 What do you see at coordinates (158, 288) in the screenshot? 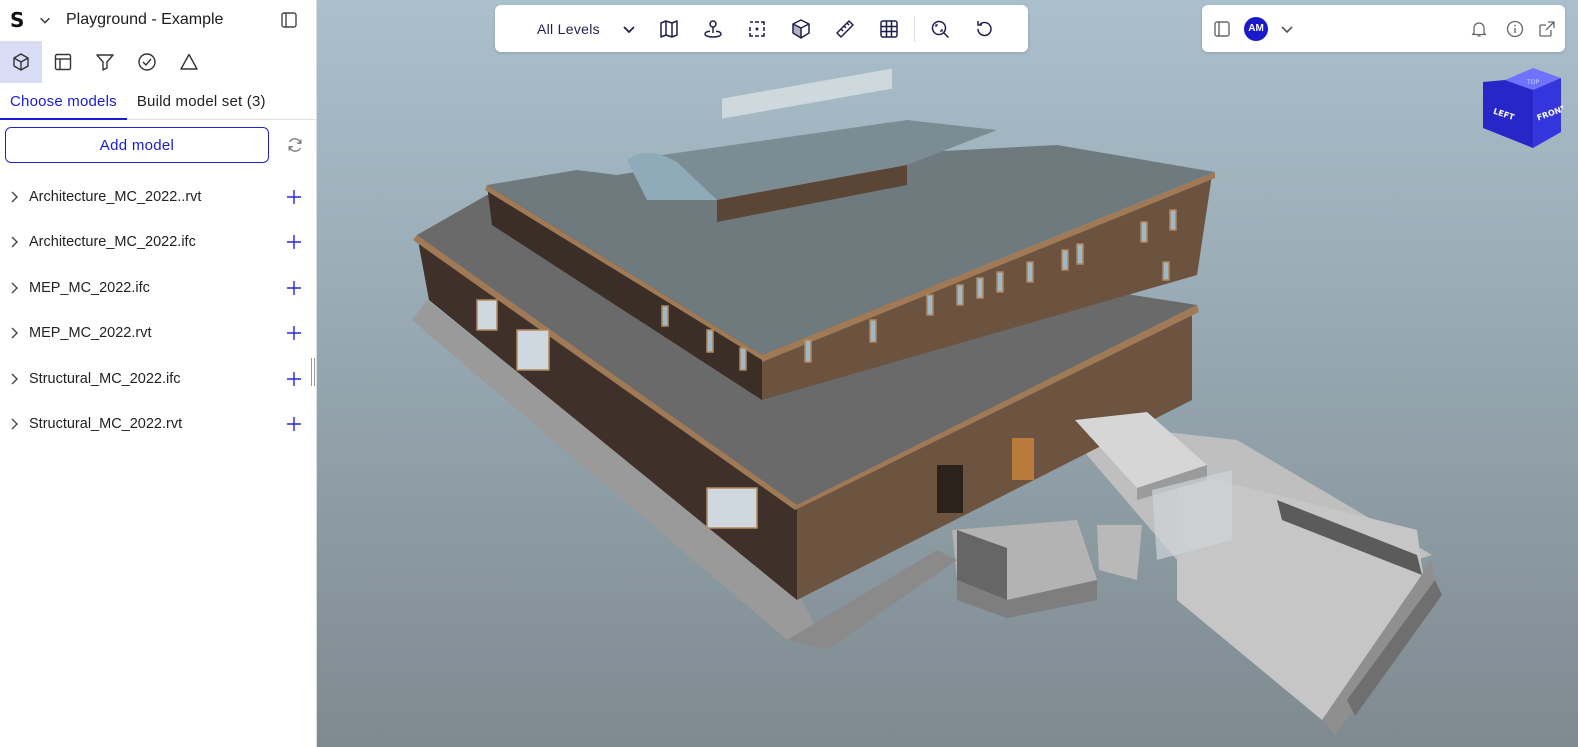
I see `list-item: MEP_MC_2022.ifc` at bounding box center [158, 288].